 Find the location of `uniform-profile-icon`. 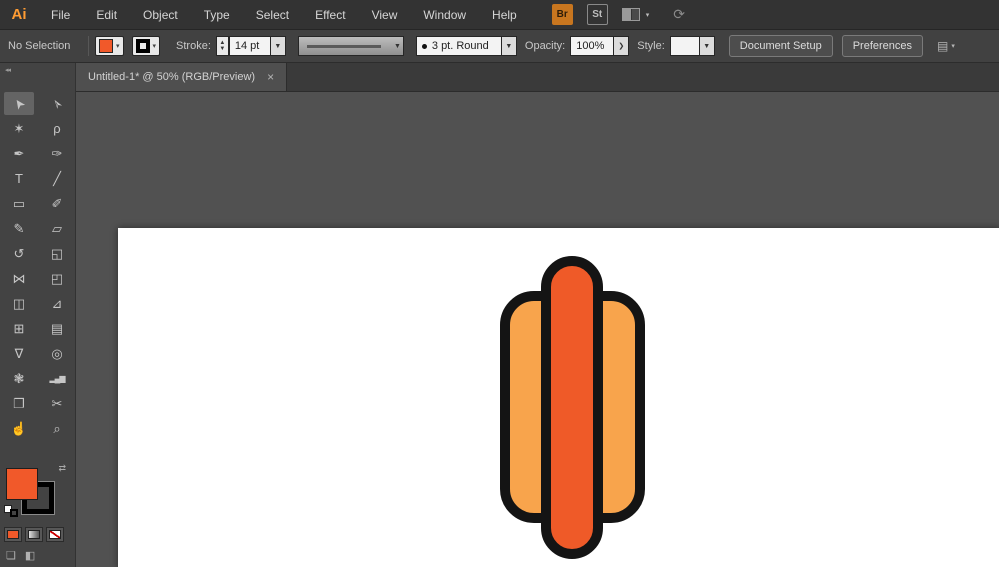

uniform-profile-icon is located at coordinates (343, 46).